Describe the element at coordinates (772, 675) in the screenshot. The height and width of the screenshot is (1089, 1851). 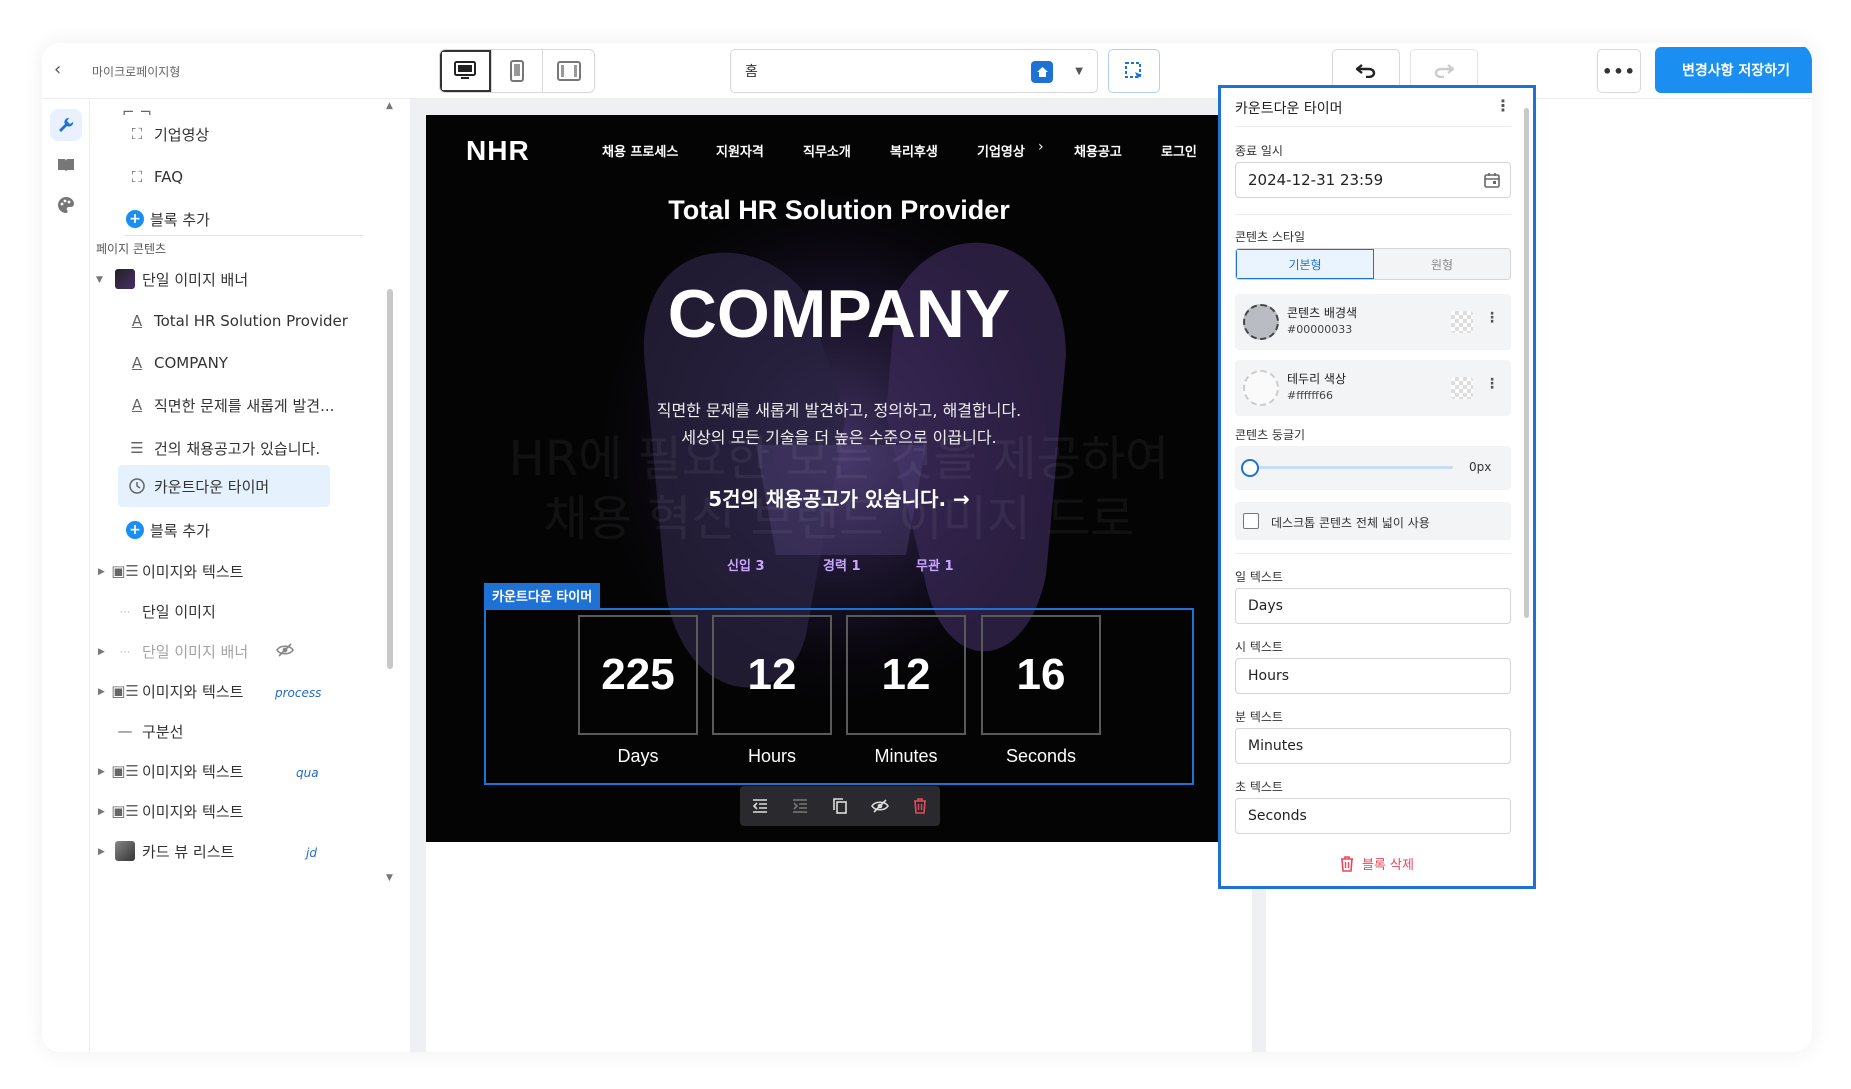
I see `countdown-hours-value: 12` at that location.